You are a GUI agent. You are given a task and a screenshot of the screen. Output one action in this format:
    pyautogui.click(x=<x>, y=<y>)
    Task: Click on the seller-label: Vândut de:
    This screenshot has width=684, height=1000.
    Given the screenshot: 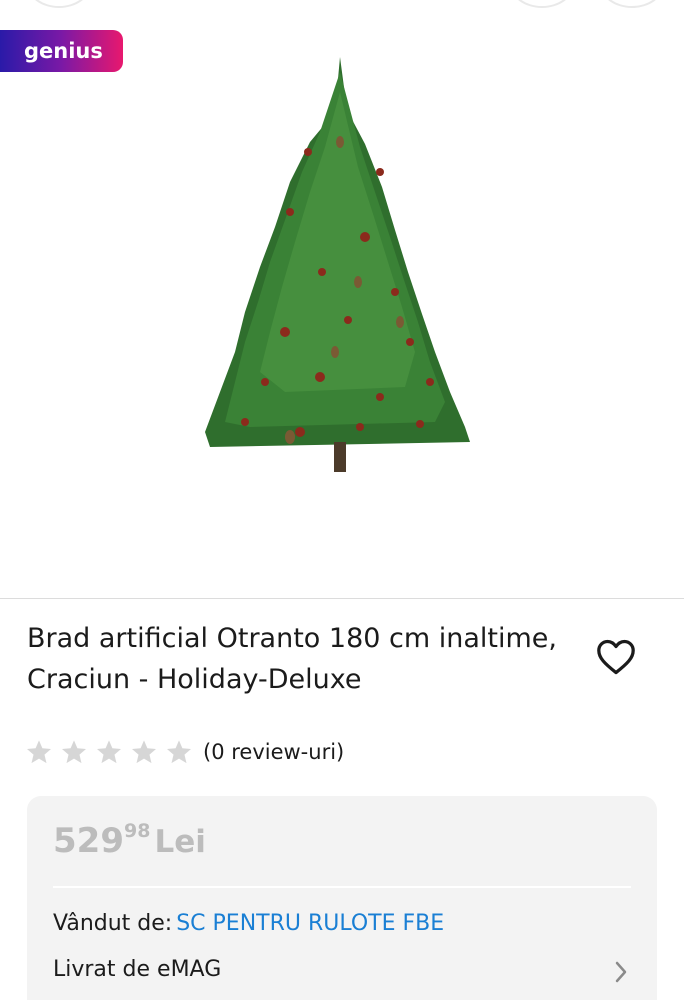 What is the action you would take?
    pyautogui.click(x=113, y=923)
    